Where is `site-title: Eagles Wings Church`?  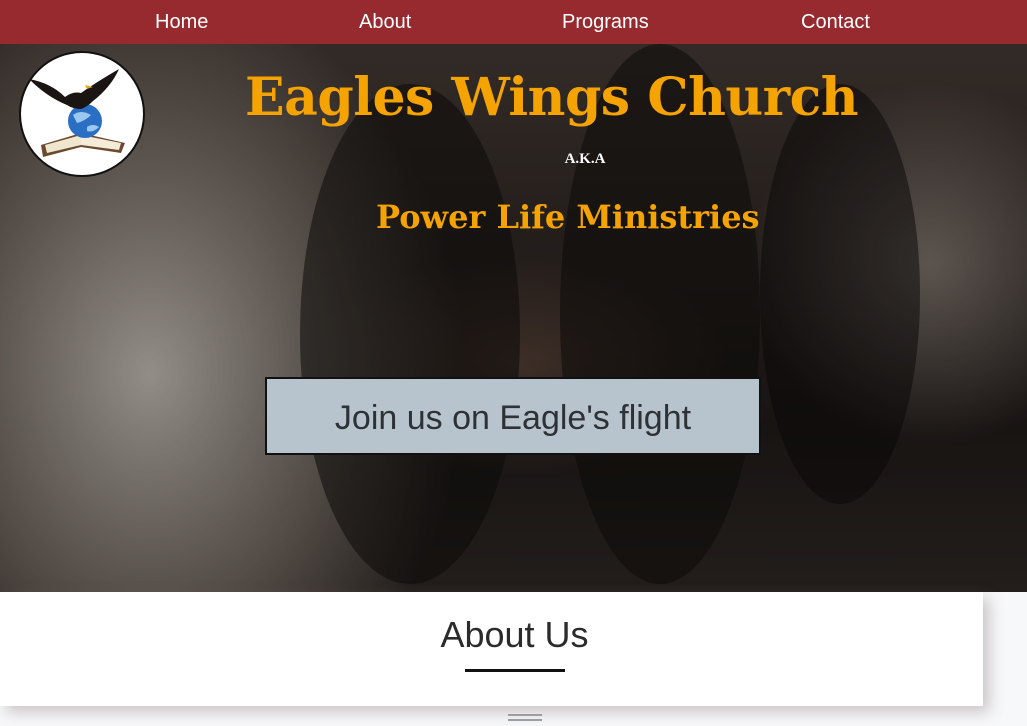 site-title: Eagles Wings Church is located at coordinates (552, 97).